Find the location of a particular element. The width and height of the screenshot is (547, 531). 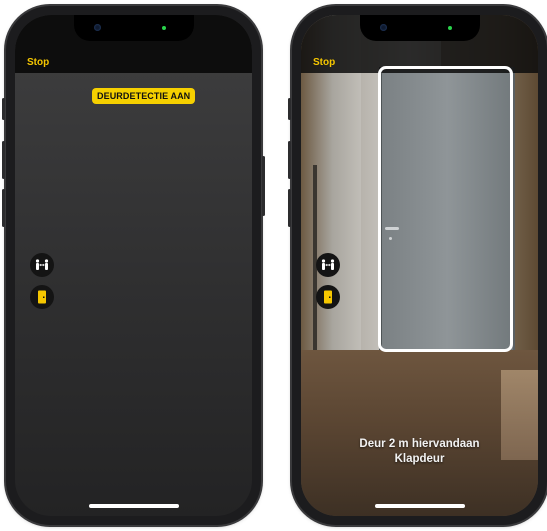

power-button is located at coordinates (263, 186).